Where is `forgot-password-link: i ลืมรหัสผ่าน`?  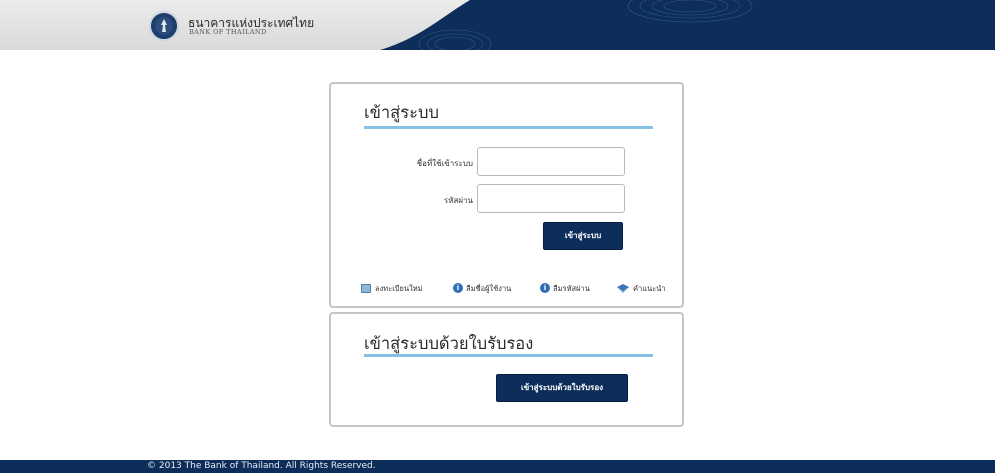
forgot-password-link: i ลืมรหัสผ่าน is located at coordinates (575, 289).